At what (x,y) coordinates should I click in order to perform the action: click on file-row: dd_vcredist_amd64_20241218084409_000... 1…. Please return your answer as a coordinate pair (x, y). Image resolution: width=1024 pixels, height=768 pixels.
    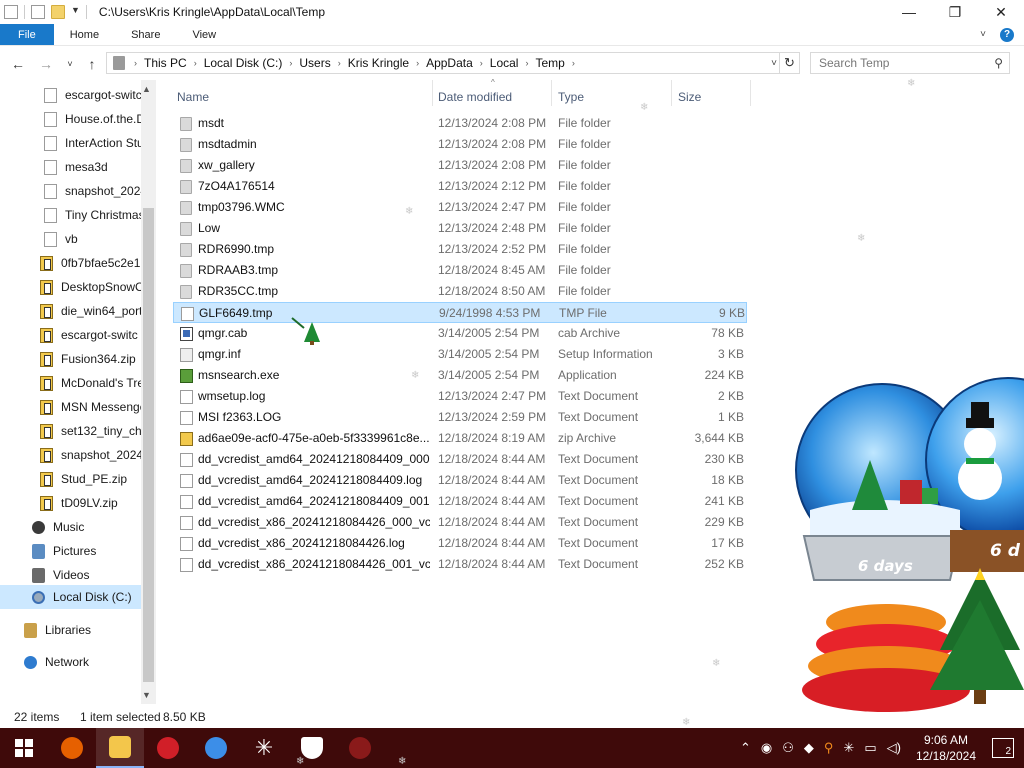
    Looking at the image, I should click on (460, 459).